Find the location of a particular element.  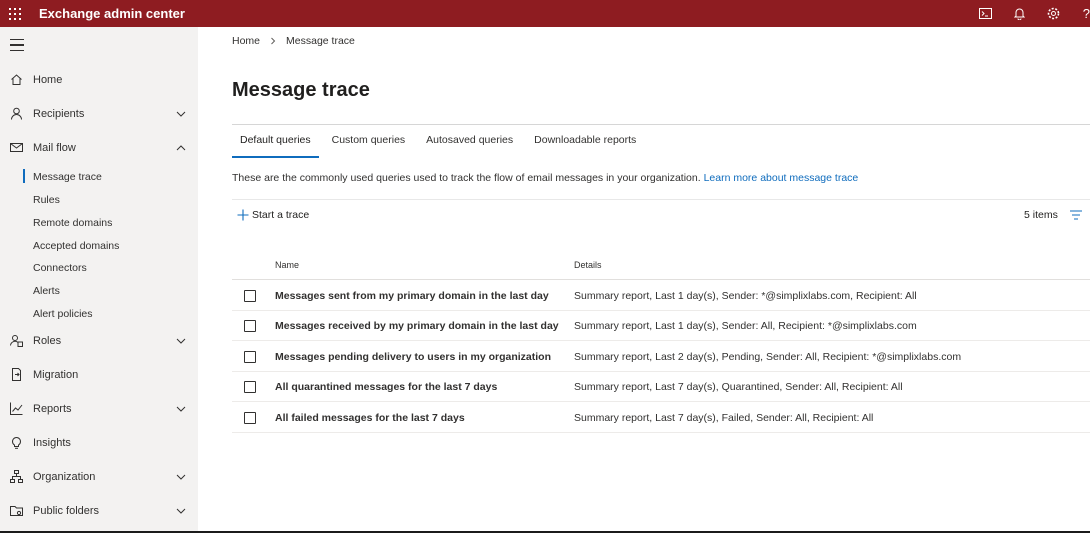

sidebar-subitem-message-trace: Message trace is located at coordinates (99, 177).